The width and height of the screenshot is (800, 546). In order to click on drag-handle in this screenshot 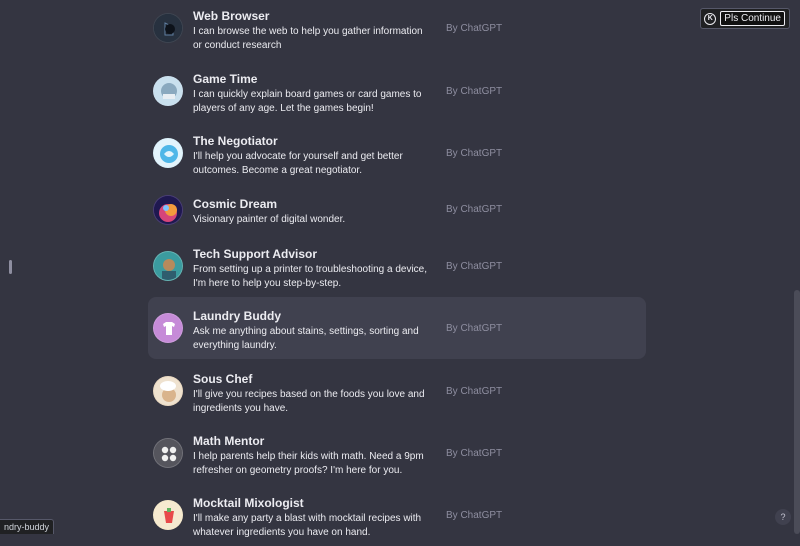, I will do `click(10, 267)`.